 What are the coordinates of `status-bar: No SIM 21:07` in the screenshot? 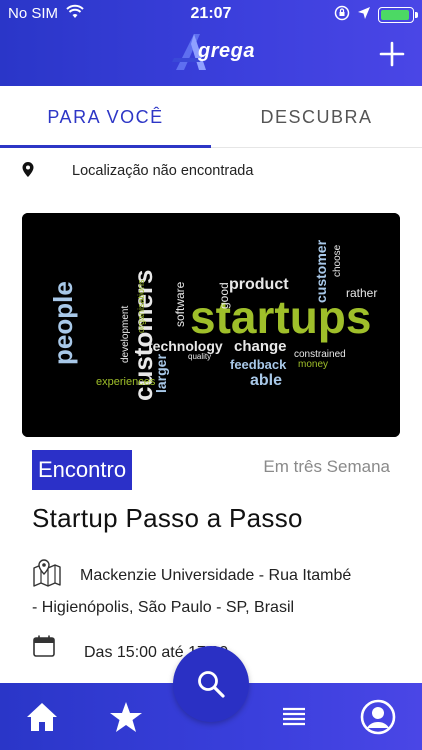 It's located at (211, 14).